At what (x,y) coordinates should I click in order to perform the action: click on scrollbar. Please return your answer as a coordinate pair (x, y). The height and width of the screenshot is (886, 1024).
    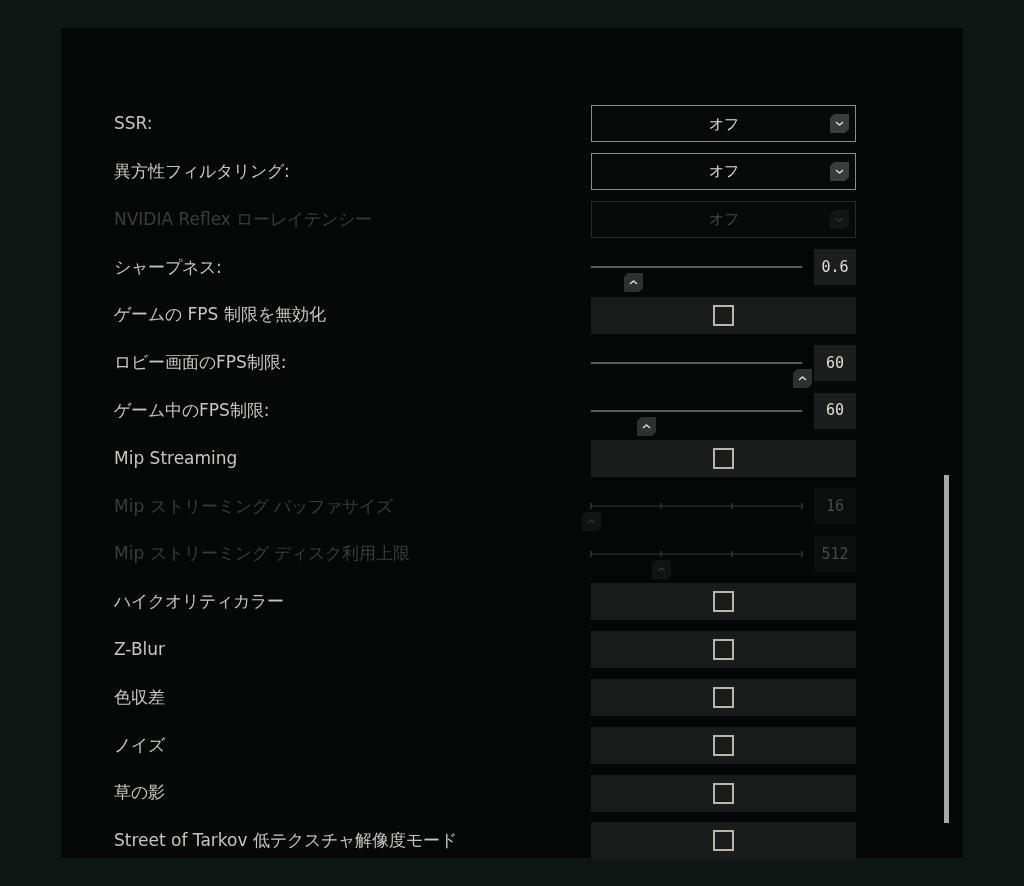
    Looking at the image, I should click on (946, 649).